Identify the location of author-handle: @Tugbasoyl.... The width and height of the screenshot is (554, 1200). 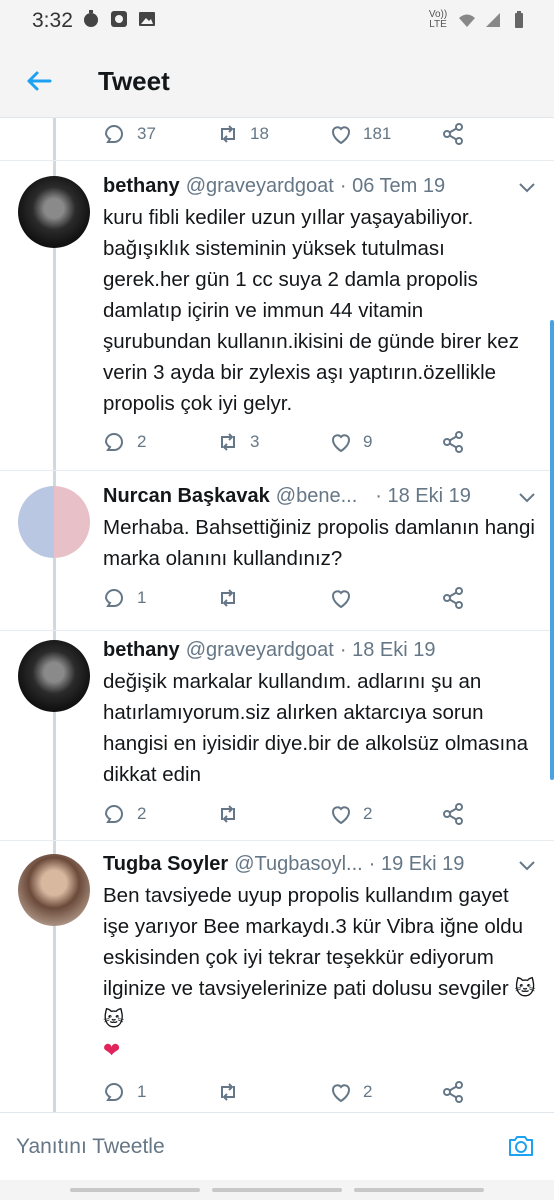
(298, 864).